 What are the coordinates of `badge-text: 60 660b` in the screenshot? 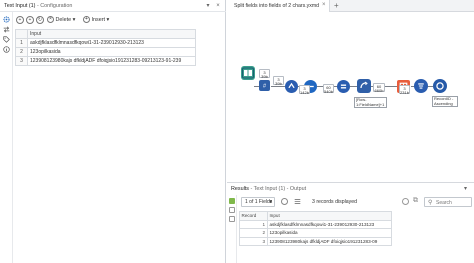 It's located at (379, 88).